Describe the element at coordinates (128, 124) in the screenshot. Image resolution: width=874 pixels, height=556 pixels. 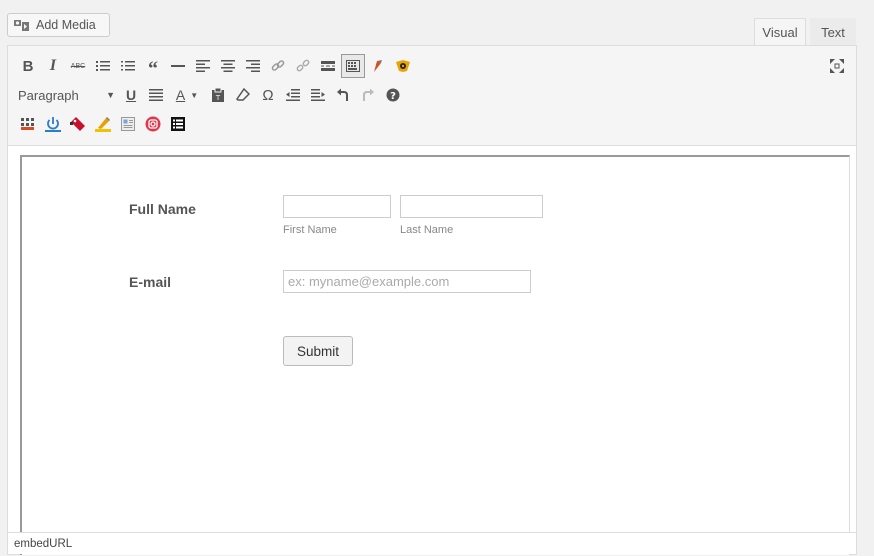
I see `document-plugin-icon` at that location.